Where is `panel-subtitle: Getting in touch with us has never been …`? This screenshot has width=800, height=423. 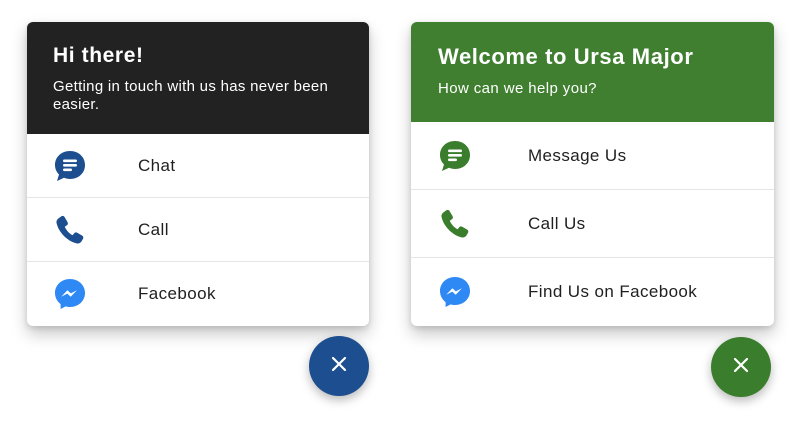 panel-subtitle: Getting in touch with us has never been … is located at coordinates (191, 95).